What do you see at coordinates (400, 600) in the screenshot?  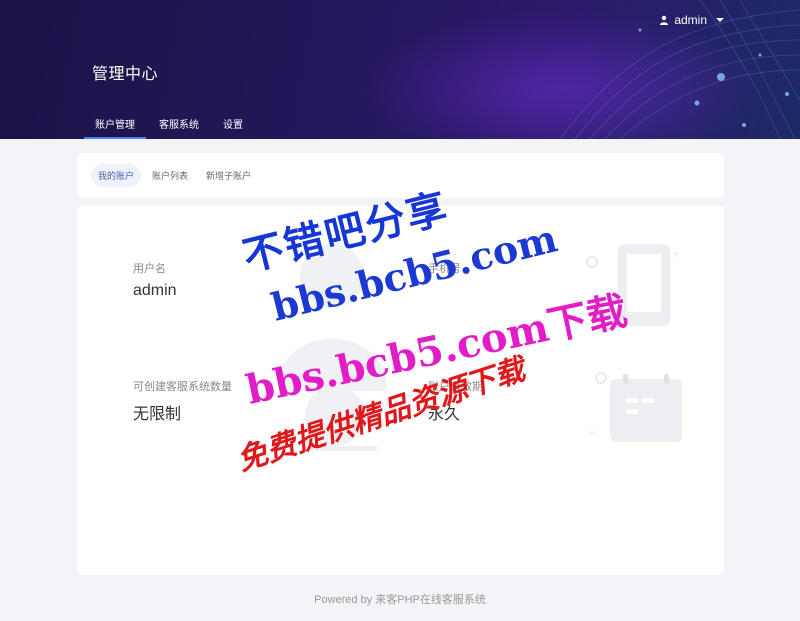 I see `footer-powered-by: Powered by 来客PHP在线客服系统` at bounding box center [400, 600].